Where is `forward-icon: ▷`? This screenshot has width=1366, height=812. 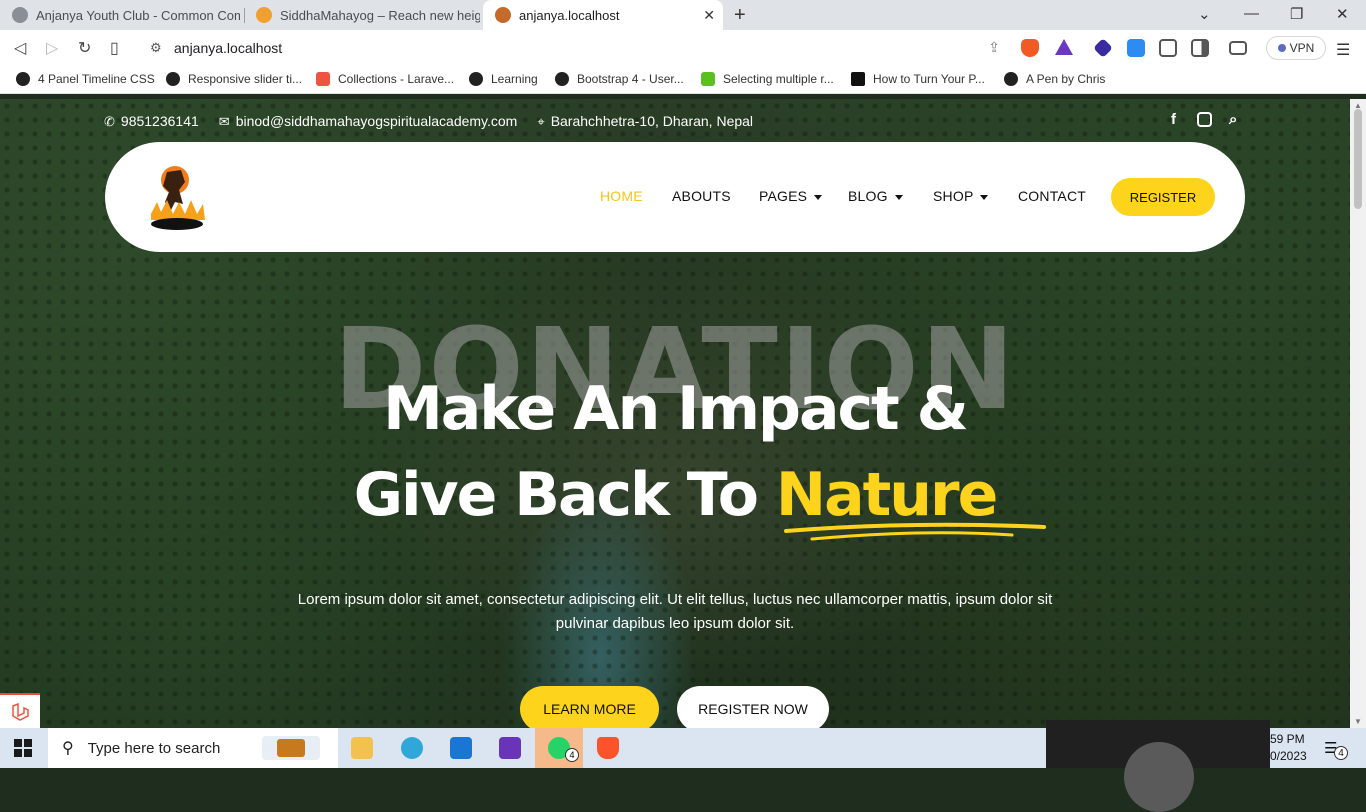 forward-icon: ▷ is located at coordinates (52, 48).